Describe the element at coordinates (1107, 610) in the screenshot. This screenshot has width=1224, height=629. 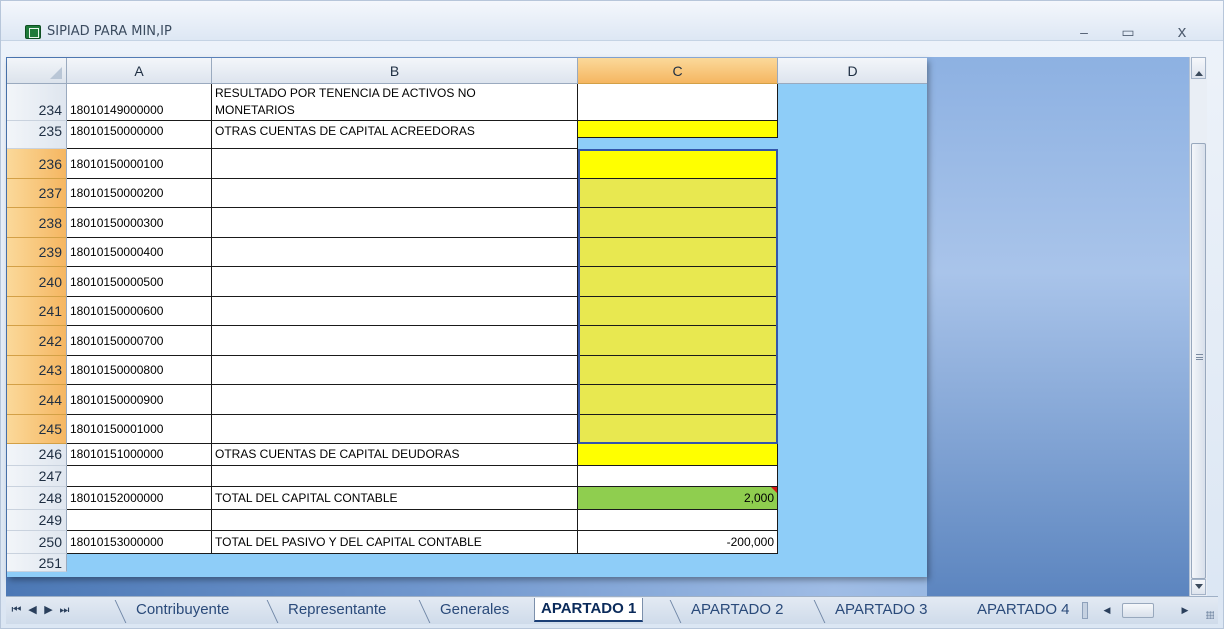
I see `scroll-left-icon: ◀` at that location.